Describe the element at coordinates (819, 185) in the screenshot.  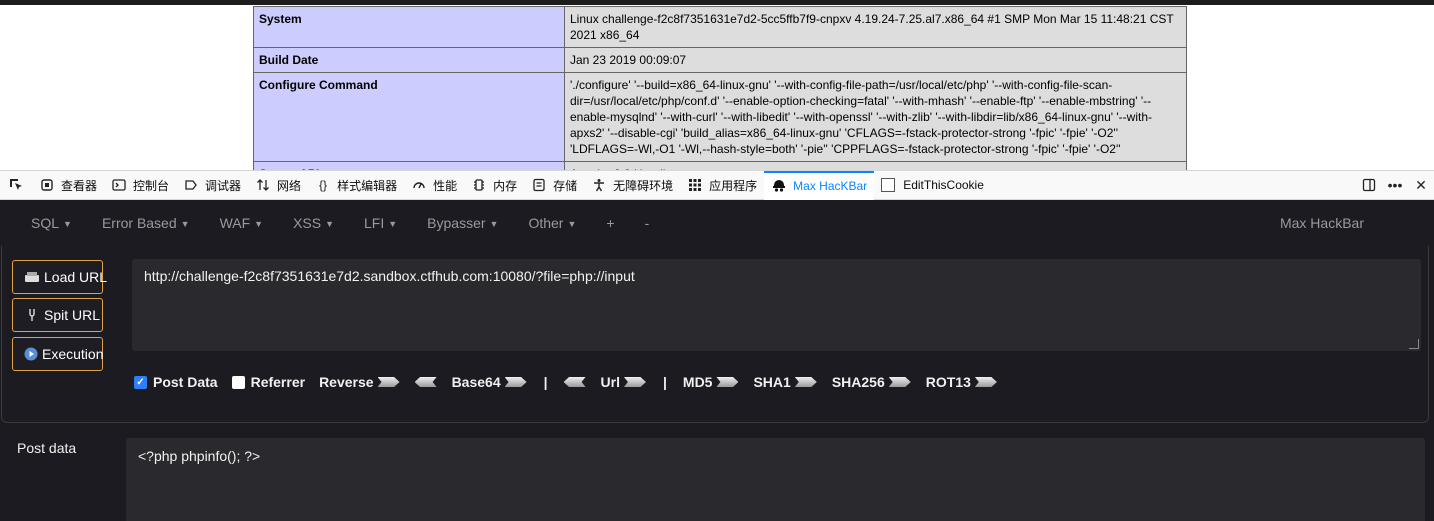
I see `tab-max-hackbar: Max HacKBar` at that location.